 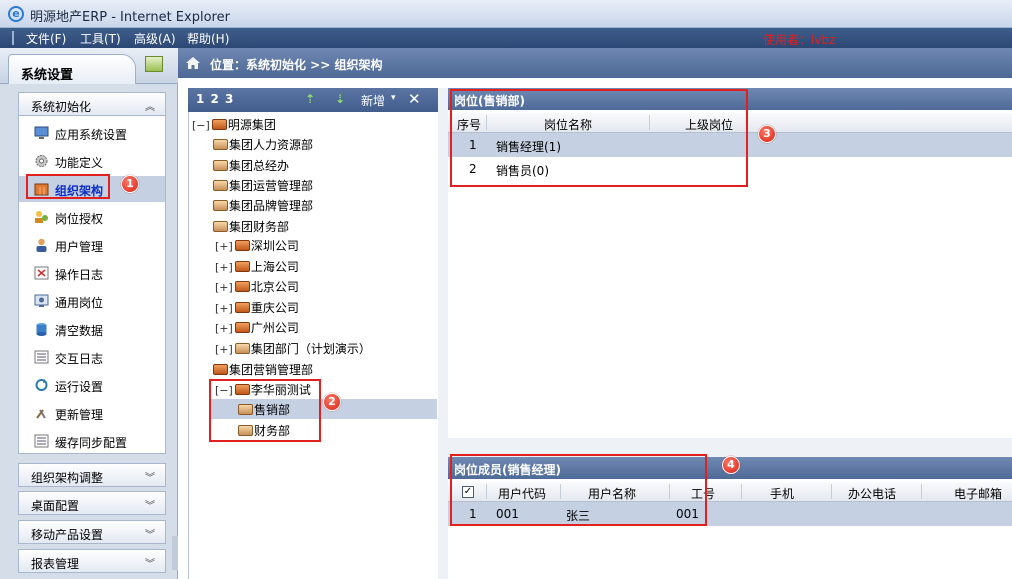 What do you see at coordinates (92, 441) in the screenshot?
I see `nav-item-cache-sync: 缓存同步配置` at bounding box center [92, 441].